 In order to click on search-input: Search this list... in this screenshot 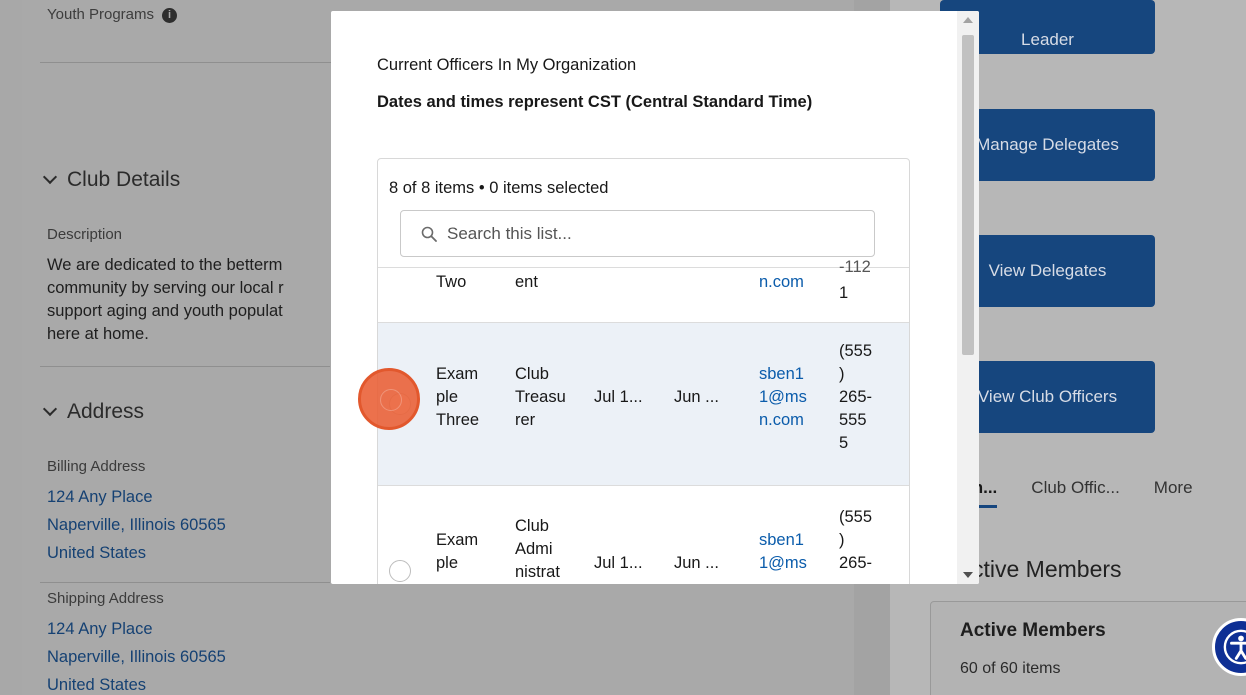, I will do `click(637, 233)`.